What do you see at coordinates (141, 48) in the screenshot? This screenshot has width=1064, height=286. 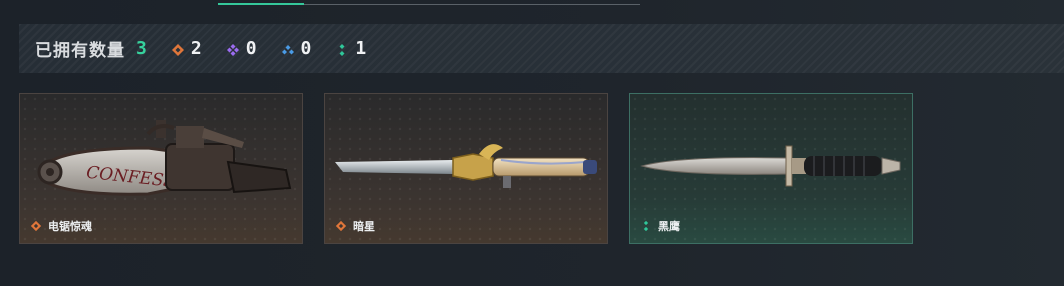 I see `owned-total: 3` at bounding box center [141, 48].